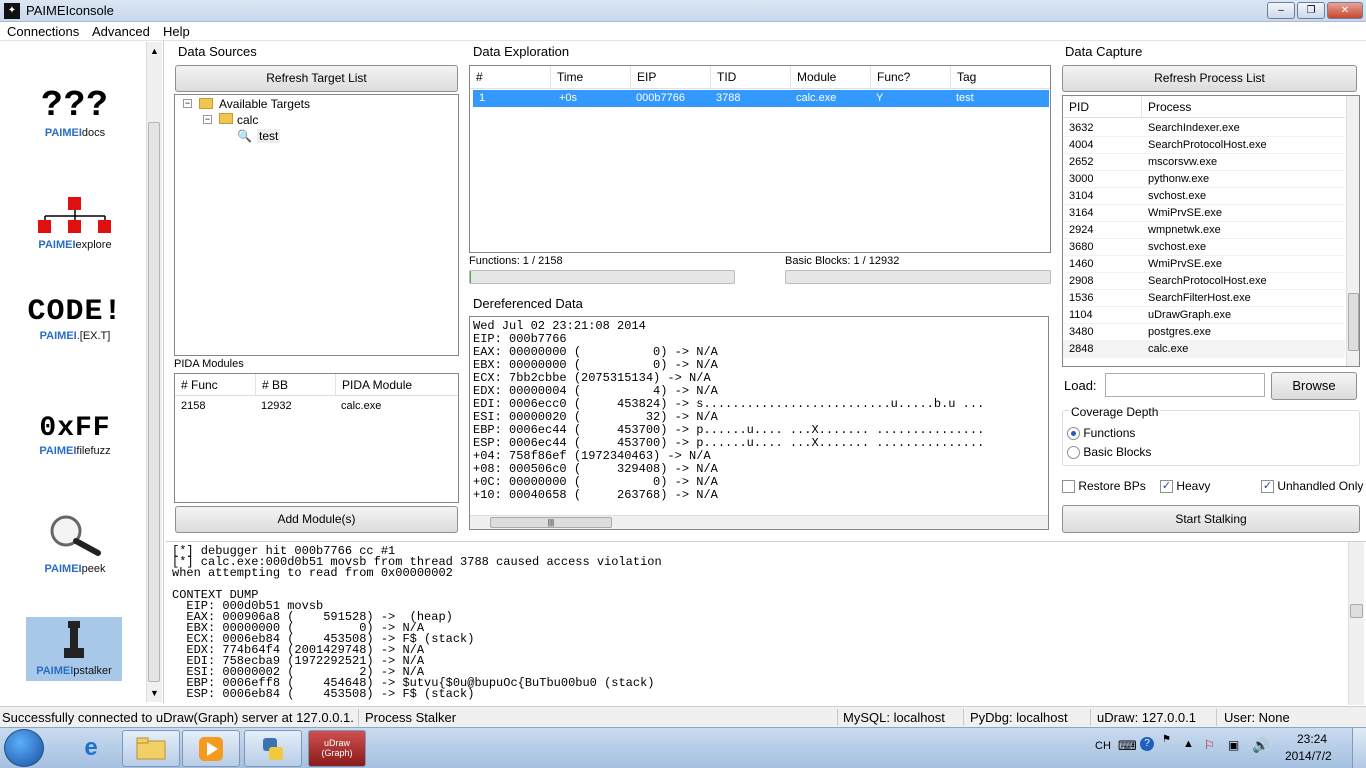 Image resolution: width=1366 pixels, height=768 pixels. I want to click on table-row: 2848 calc.exe, so click(1204, 349).